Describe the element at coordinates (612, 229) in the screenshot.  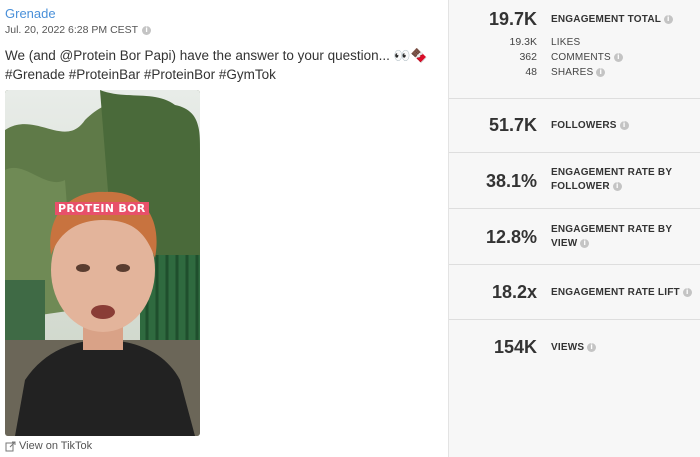
I see `er-view-label-line1: ENGAGEMENT RATE BY` at that location.